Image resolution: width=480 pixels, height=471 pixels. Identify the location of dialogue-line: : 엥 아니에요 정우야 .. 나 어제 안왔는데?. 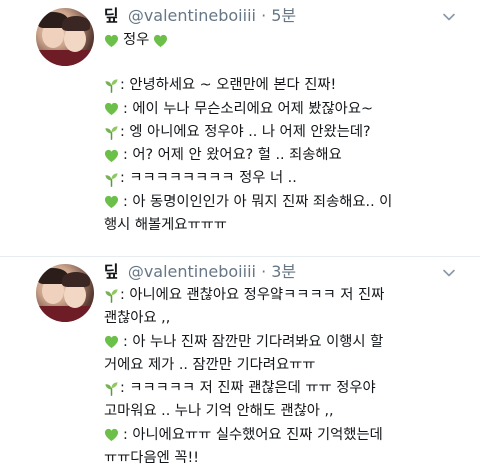
(282, 132).